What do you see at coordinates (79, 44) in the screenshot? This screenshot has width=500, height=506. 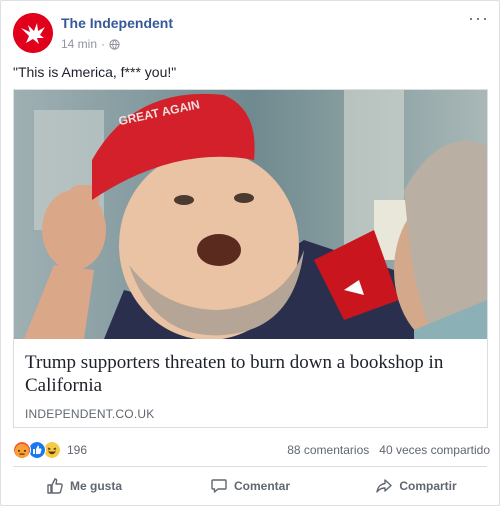 I see `post-timestamp: 14 min` at bounding box center [79, 44].